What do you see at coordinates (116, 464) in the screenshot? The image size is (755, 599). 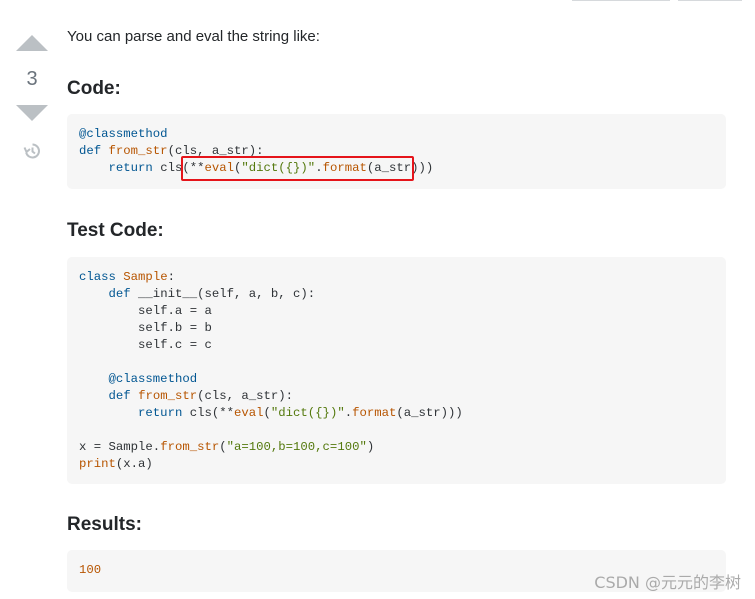 I see `code-line: print(x.a)` at bounding box center [116, 464].